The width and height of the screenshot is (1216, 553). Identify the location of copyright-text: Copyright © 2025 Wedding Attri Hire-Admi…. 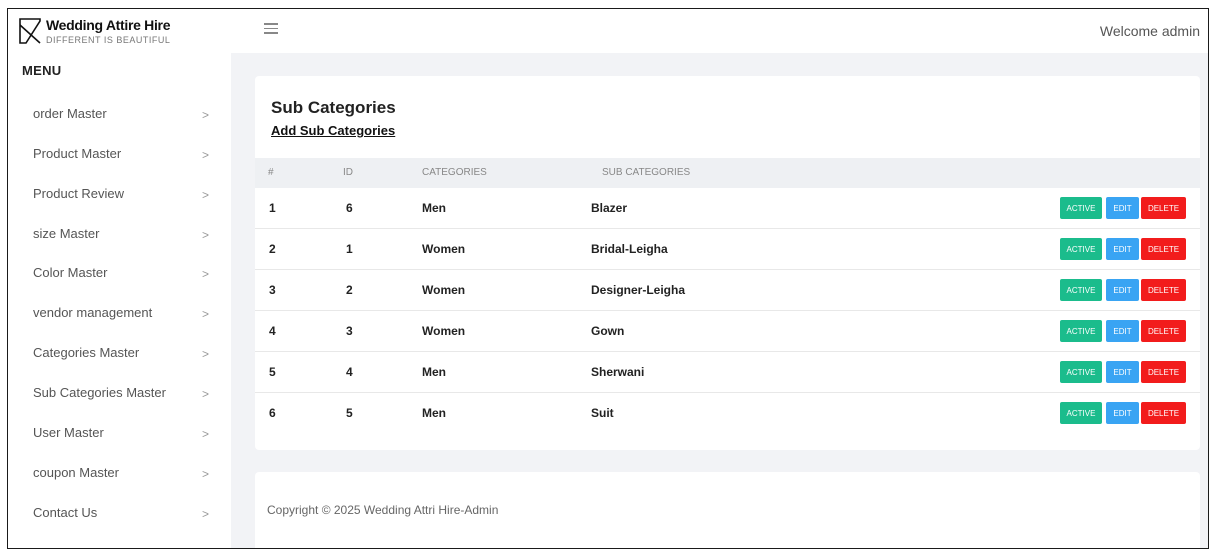
(383, 510).